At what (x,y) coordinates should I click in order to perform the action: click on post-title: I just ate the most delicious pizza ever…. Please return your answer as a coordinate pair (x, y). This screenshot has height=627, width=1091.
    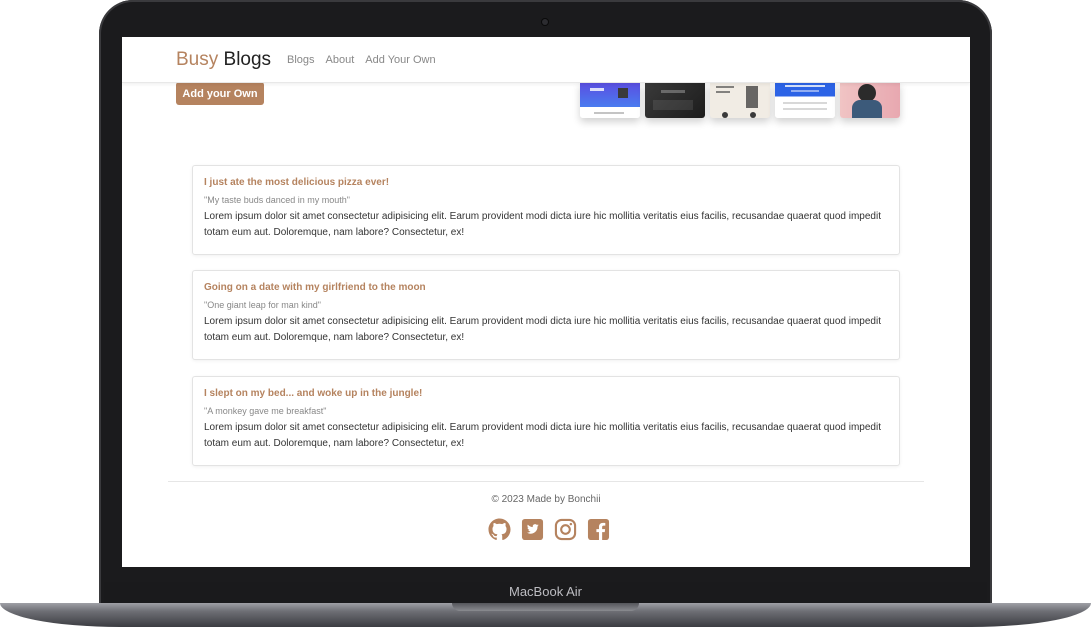
    Looking at the image, I should click on (546, 182).